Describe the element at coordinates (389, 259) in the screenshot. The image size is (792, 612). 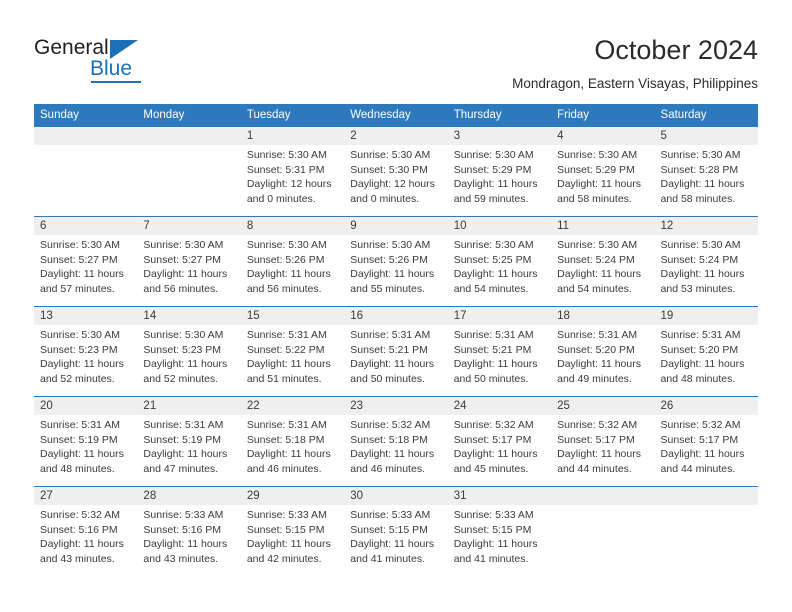
I see `day-info-line: Sunset: 5:26 PM` at that location.